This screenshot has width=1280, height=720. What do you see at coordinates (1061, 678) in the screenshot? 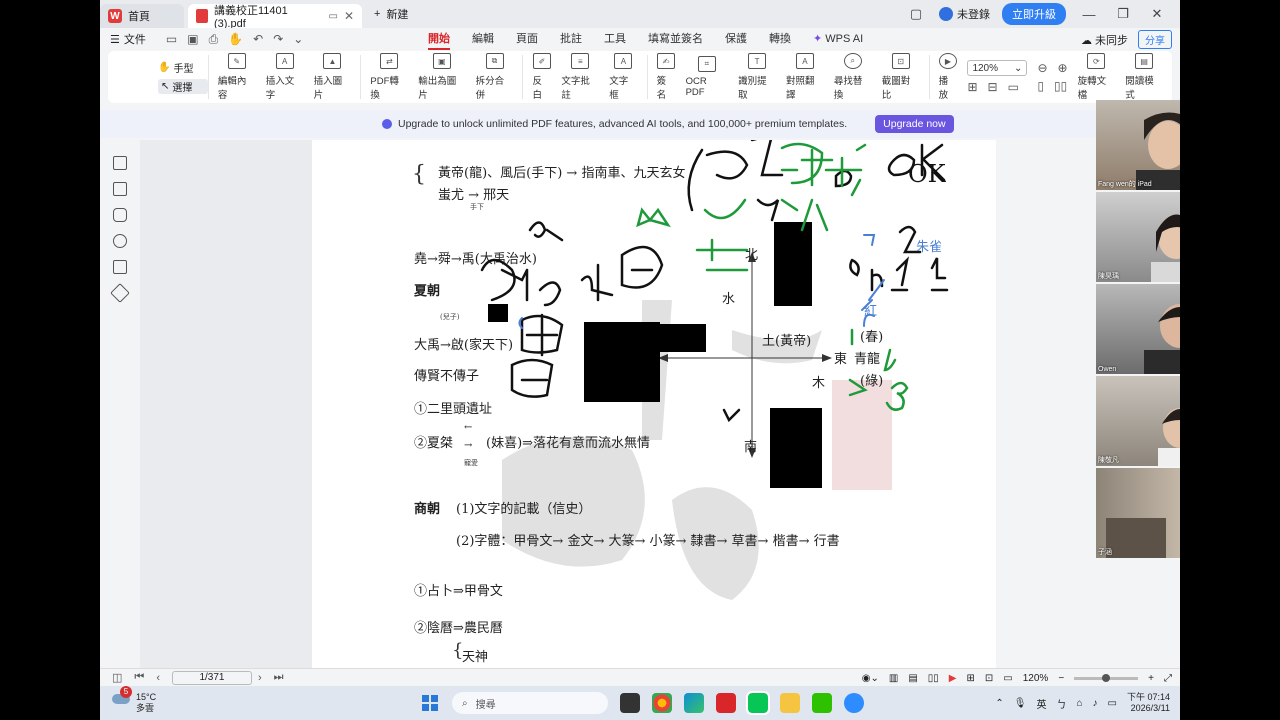
I see `zoom-out-icon: −` at bounding box center [1061, 678].